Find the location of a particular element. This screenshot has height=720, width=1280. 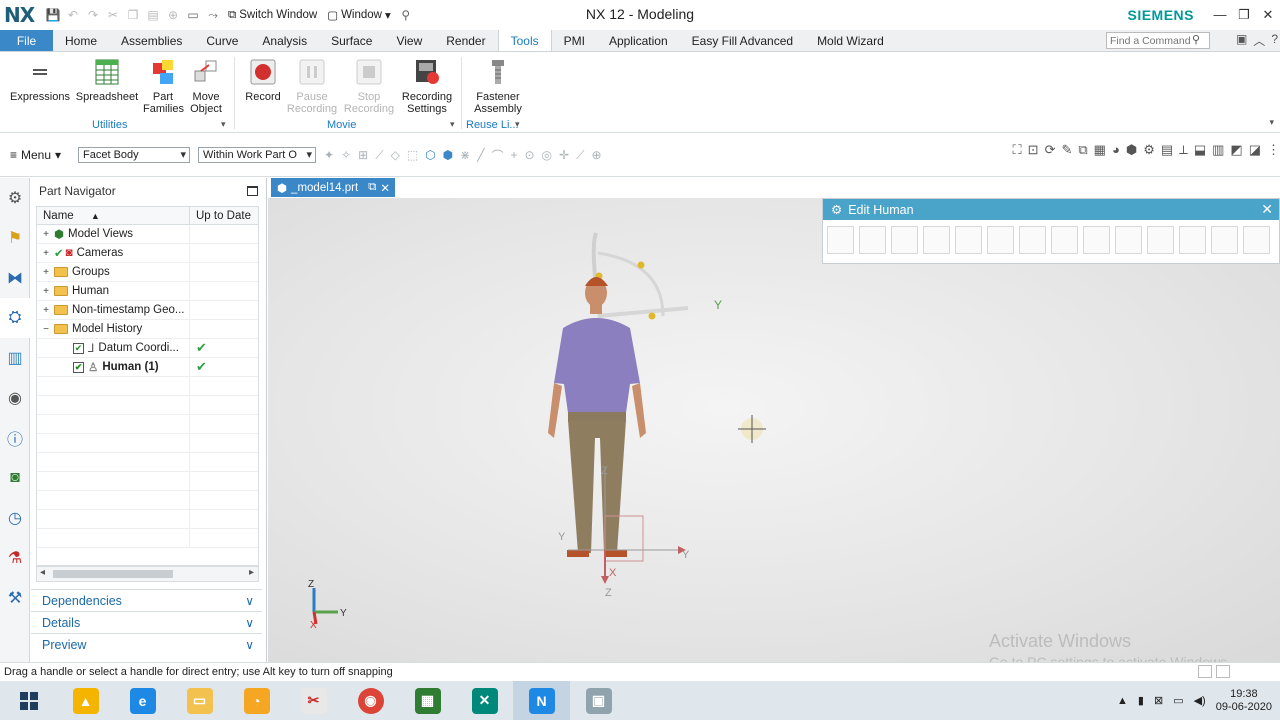

close-tab-icon: ✕ is located at coordinates (385, 188).